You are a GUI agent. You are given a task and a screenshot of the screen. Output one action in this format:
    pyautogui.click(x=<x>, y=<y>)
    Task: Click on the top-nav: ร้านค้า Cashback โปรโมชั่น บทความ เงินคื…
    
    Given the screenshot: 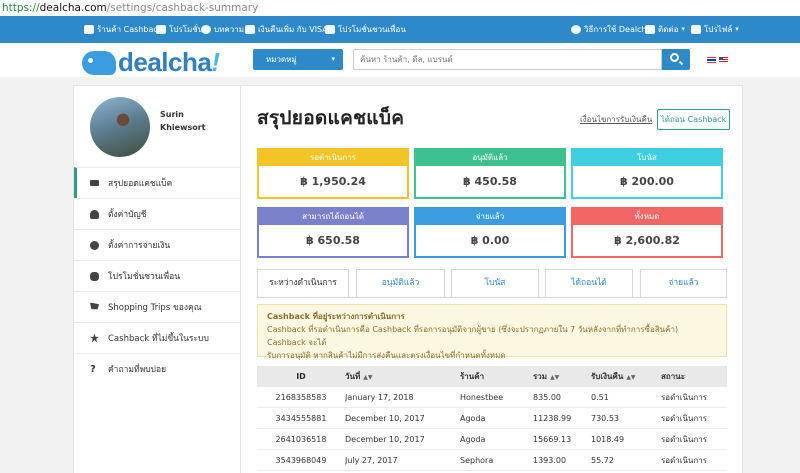 What is the action you would take?
    pyautogui.click(x=400, y=29)
    